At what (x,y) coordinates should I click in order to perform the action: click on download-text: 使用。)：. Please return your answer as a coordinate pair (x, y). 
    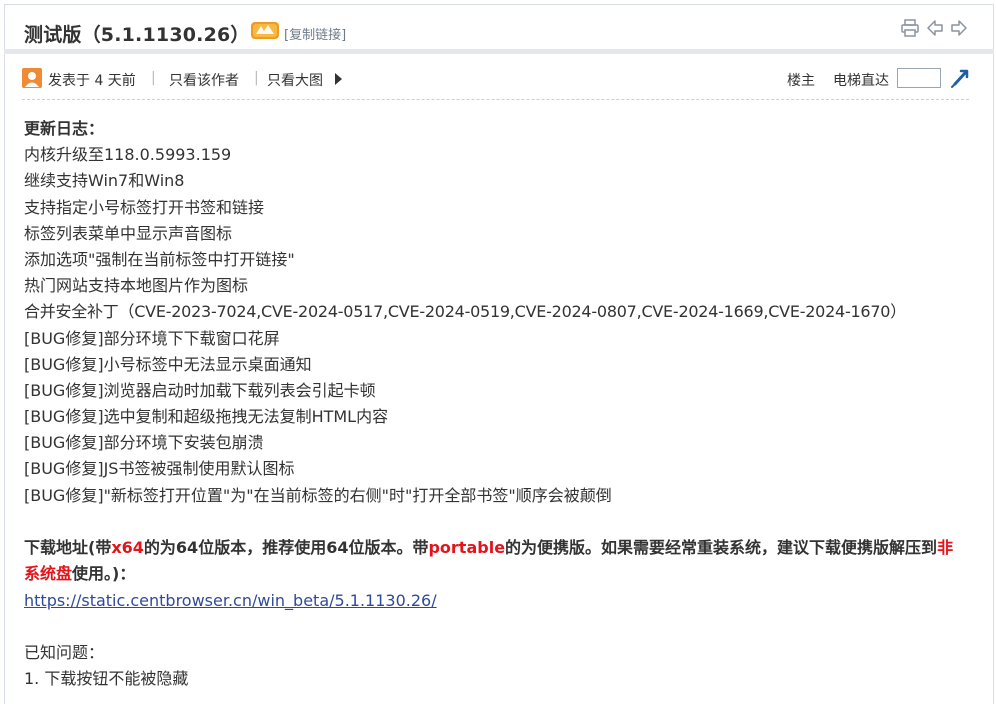
    Looking at the image, I should click on (104, 573).